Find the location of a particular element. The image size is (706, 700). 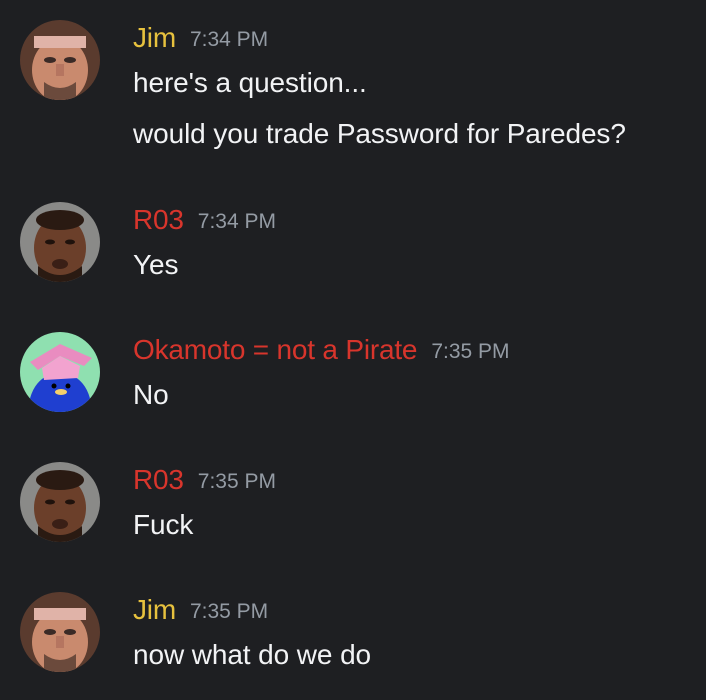

message-text: No is located at coordinates (151, 394).